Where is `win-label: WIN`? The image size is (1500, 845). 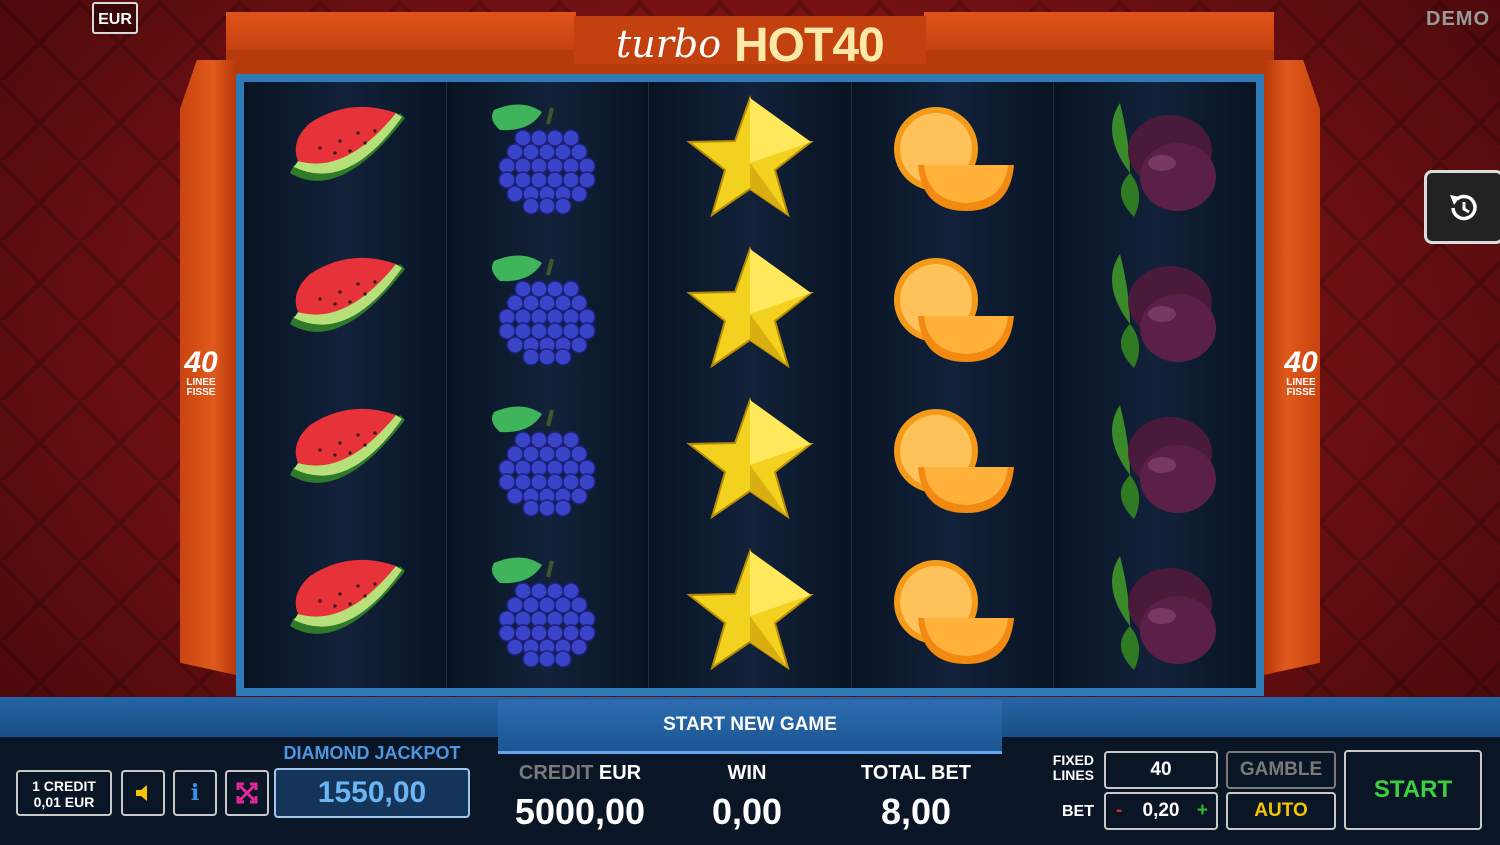
win-label: WIN is located at coordinates (747, 773).